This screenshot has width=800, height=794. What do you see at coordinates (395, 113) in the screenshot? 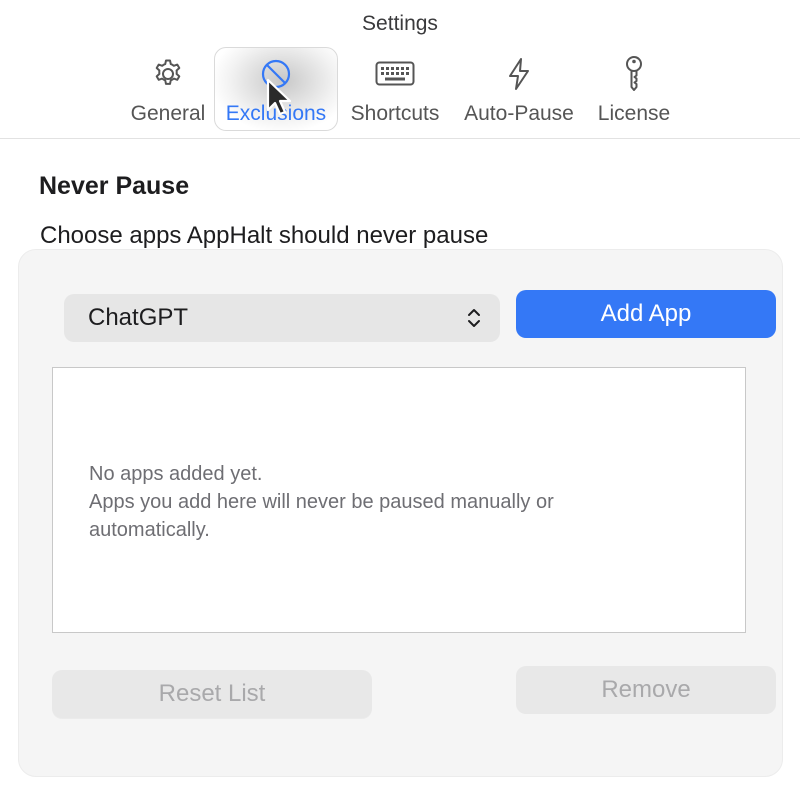
I see `tab-label: Shortcuts` at bounding box center [395, 113].